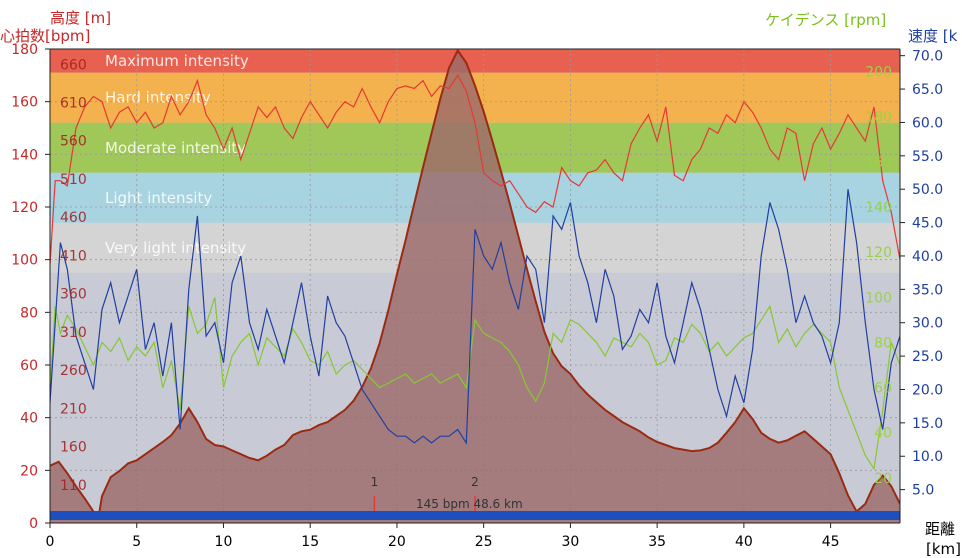  Describe the element at coordinates (657, 542) in the screenshot. I see `x-tick-label: 35` at that location.